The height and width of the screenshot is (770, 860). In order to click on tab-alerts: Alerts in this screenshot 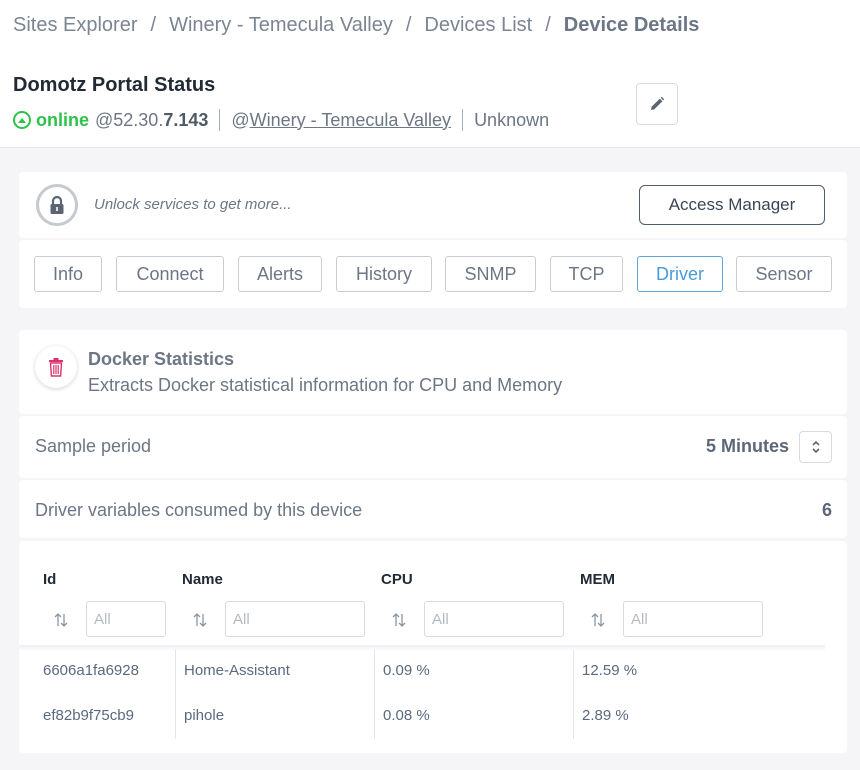, I will do `click(280, 274)`.